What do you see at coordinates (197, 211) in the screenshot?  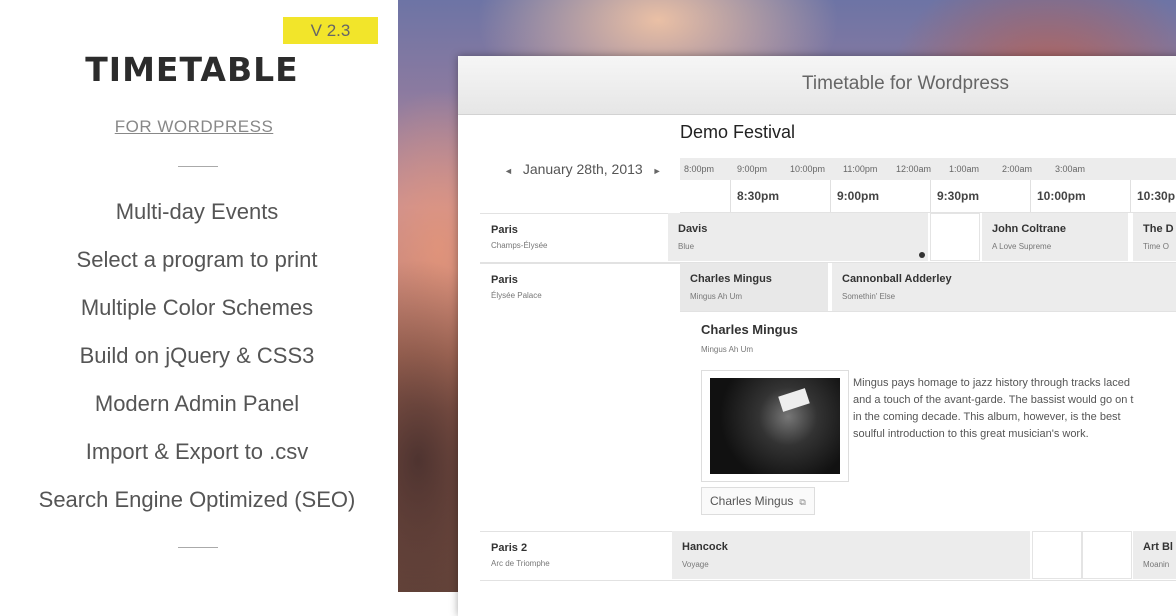 I see `feature-item: Multi-day Events` at bounding box center [197, 211].